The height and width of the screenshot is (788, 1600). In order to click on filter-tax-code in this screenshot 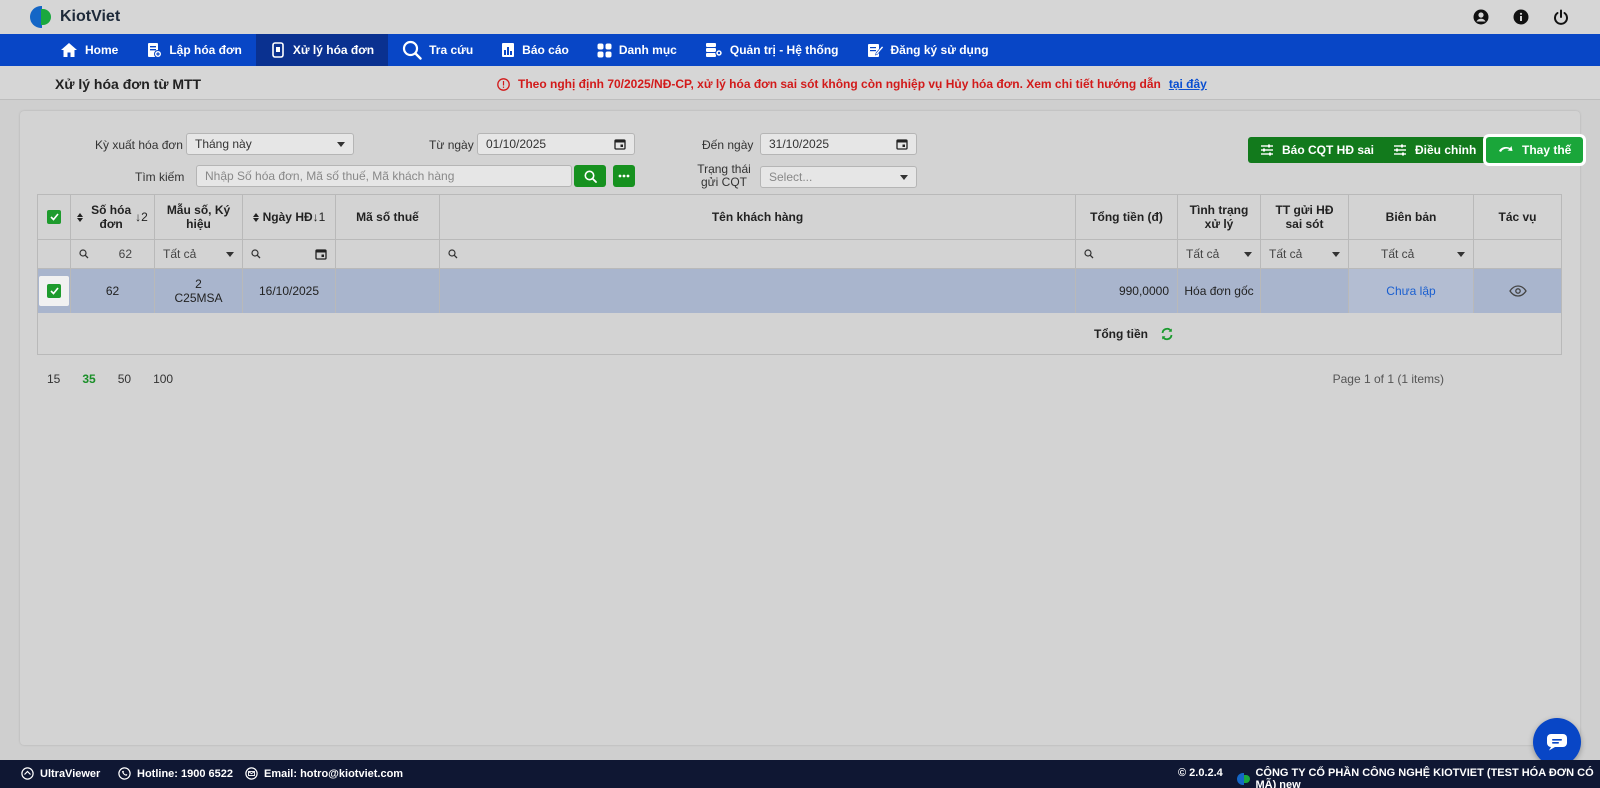, I will do `click(388, 254)`.